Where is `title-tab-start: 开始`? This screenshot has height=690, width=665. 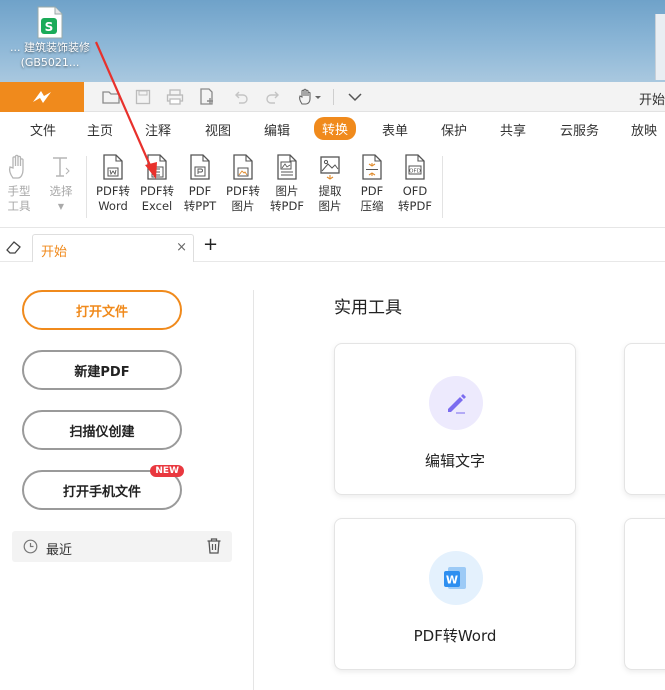
title-tab-start: 开始 is located at coordinates (652, 98).